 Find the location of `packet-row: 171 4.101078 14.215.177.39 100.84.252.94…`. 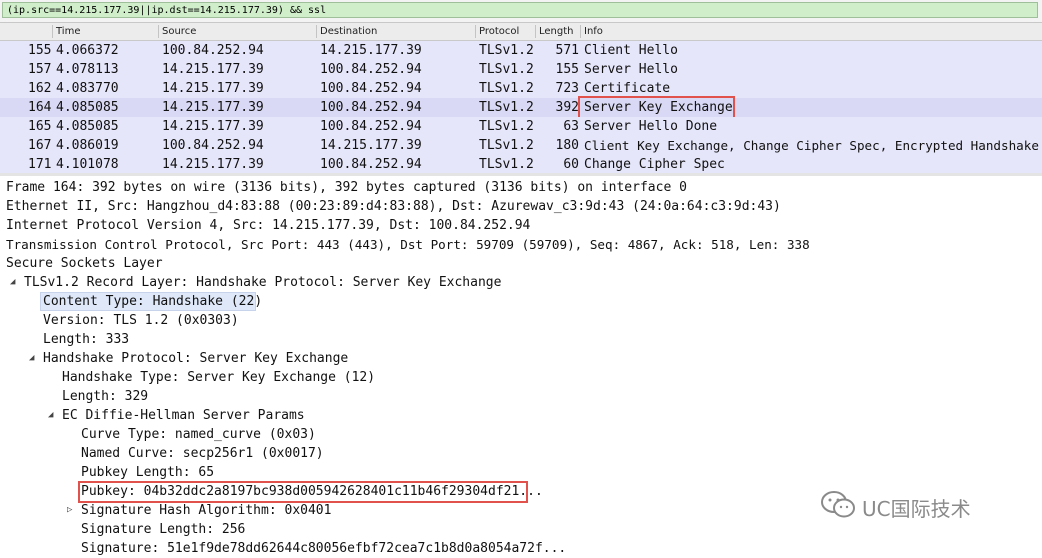

packet-row: 171 4.101078 14.215.177.39 100.84.252.94… is located at coordinates (521, 164).